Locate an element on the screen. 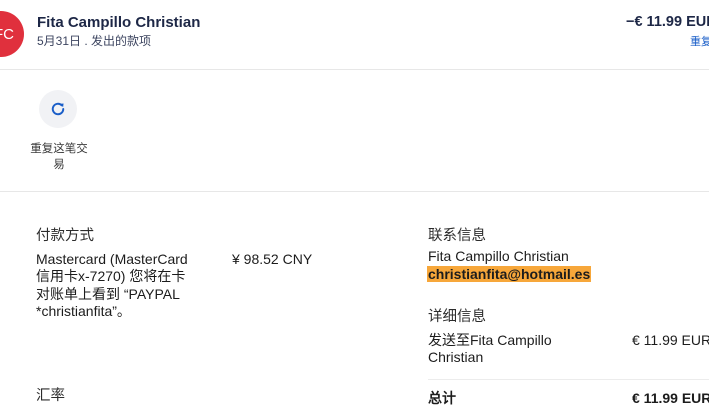 This screenshot has width=709, height=409. exchange-rate-title: 汇率 is located at coordinates (50, 396).